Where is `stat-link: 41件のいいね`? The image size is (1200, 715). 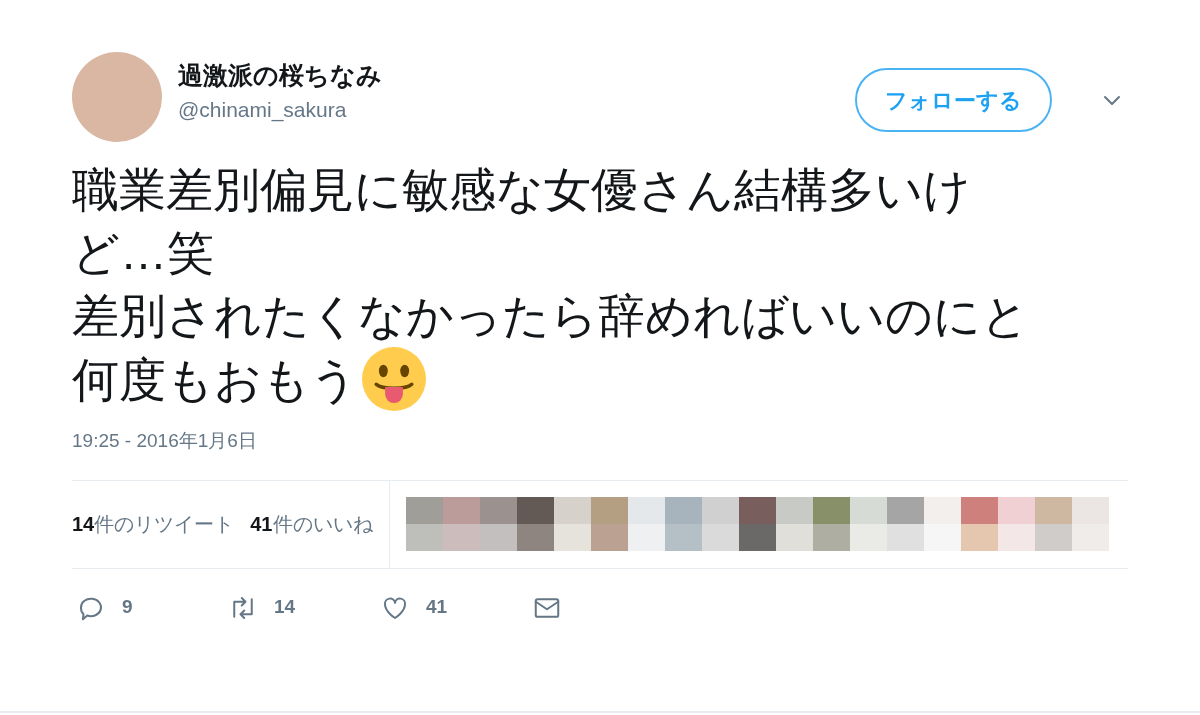
stat-link: 41件のいいね is located at coordinates (311, 524).